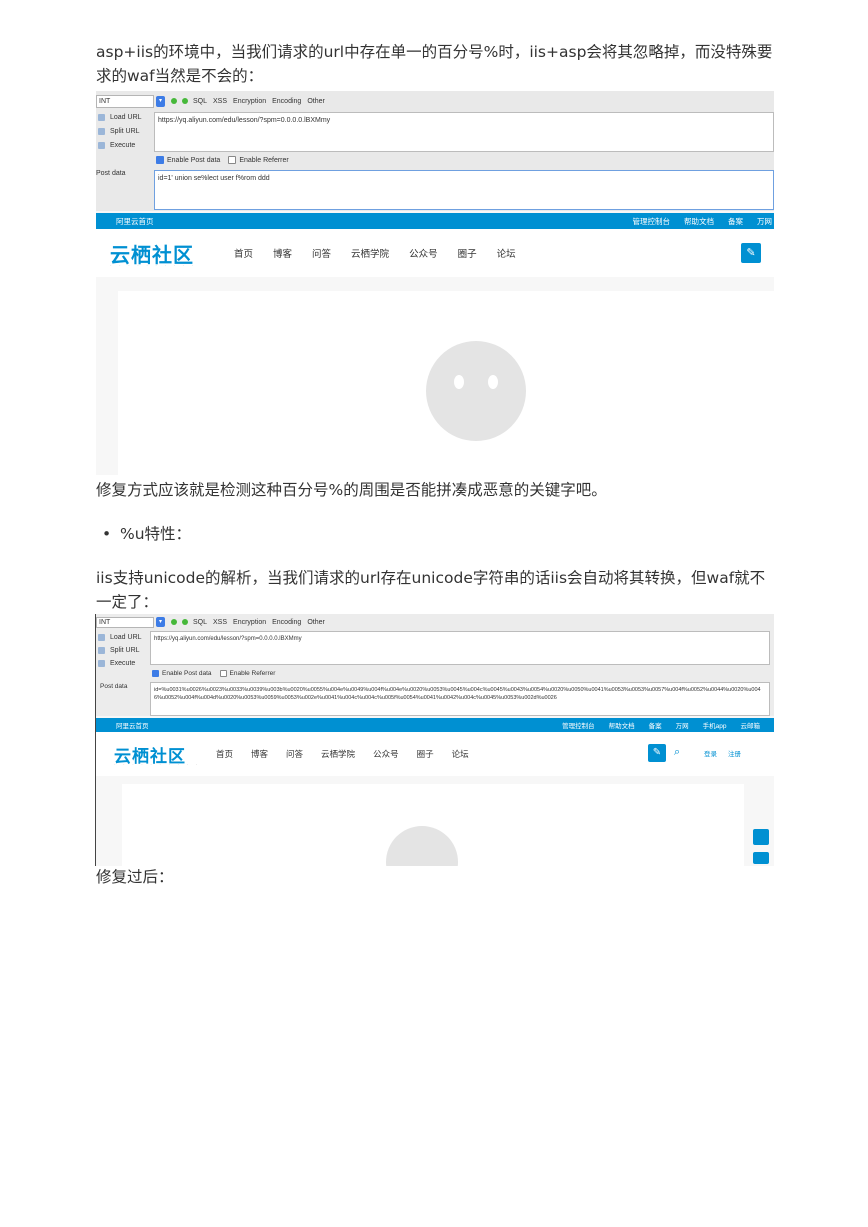 The width and height of the screenshot is (868, 1227). What do you see at coordinates (734, 753) in the screenshot?
I see `register-link: 注册` at bounding box center [734, 753].